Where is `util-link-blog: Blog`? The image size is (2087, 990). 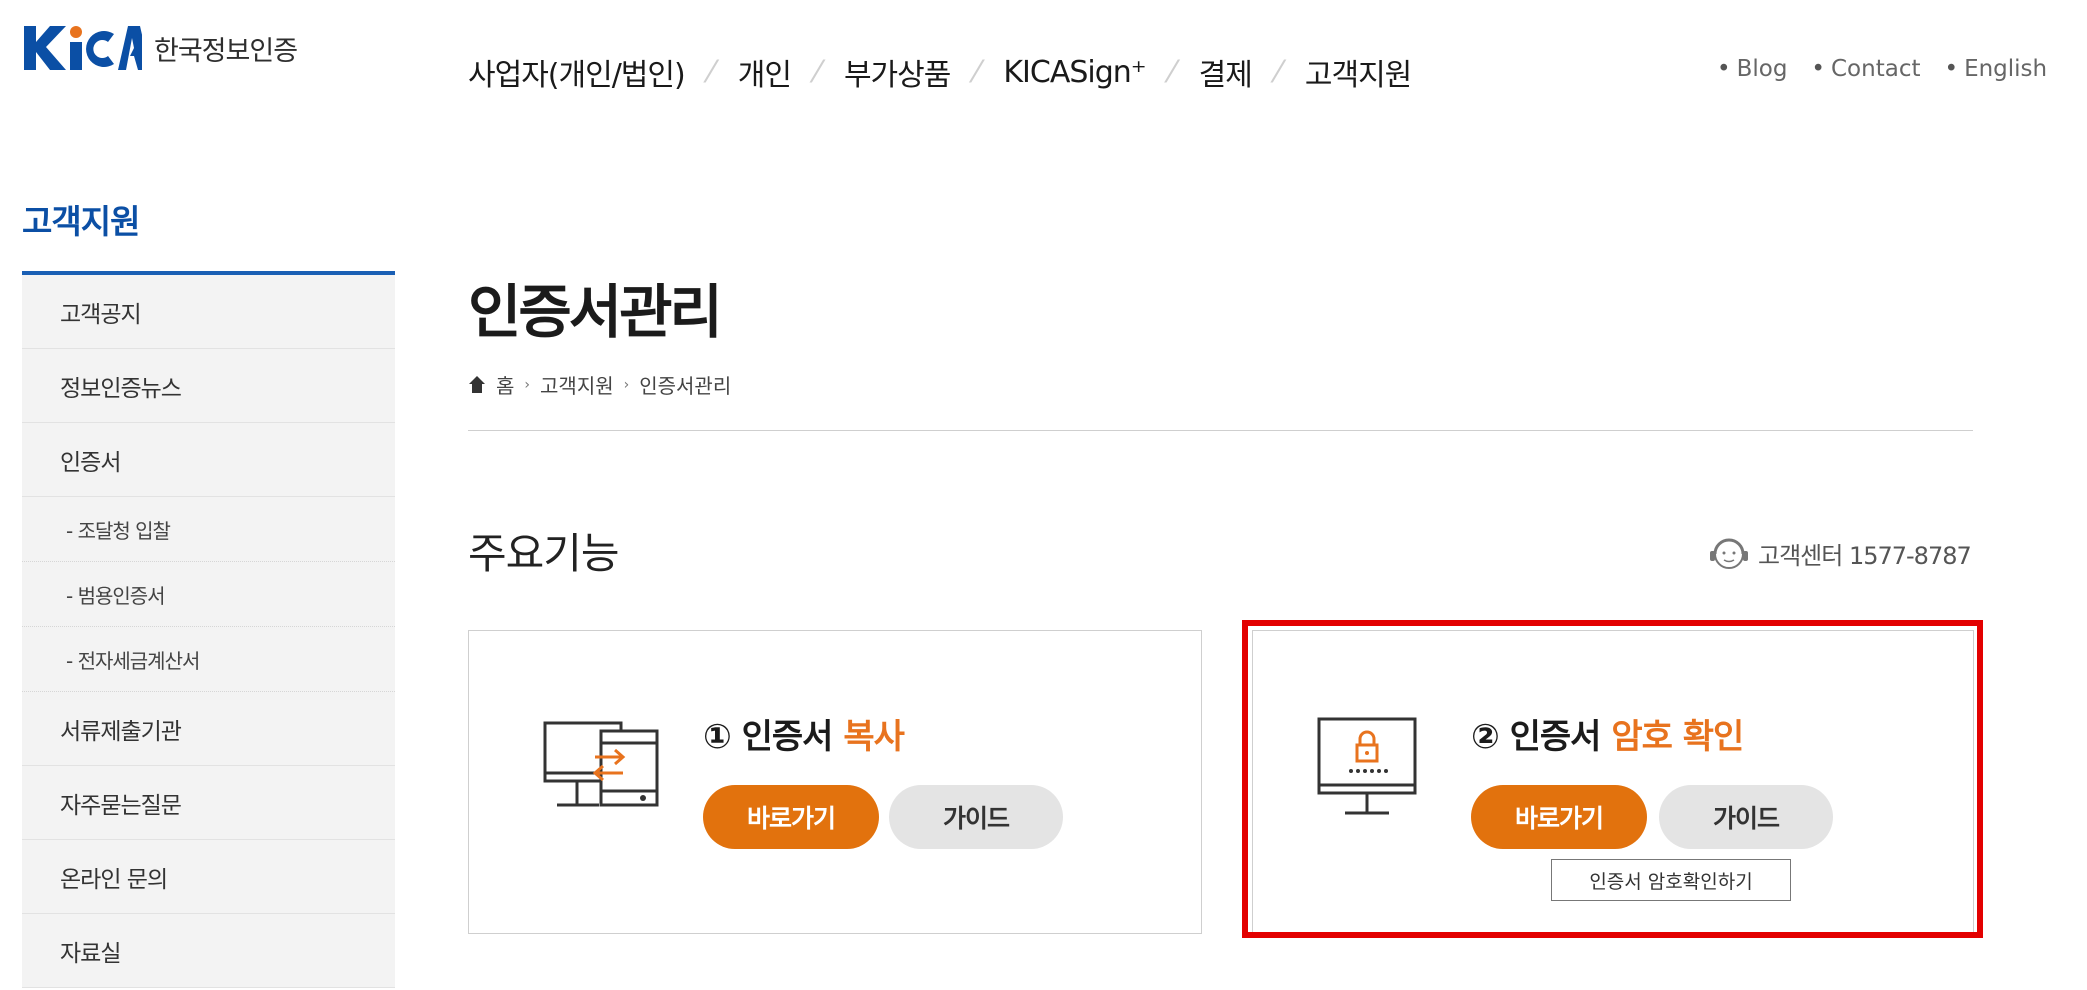
util-link-blog: Blog is located at coordinates (1752, 69).